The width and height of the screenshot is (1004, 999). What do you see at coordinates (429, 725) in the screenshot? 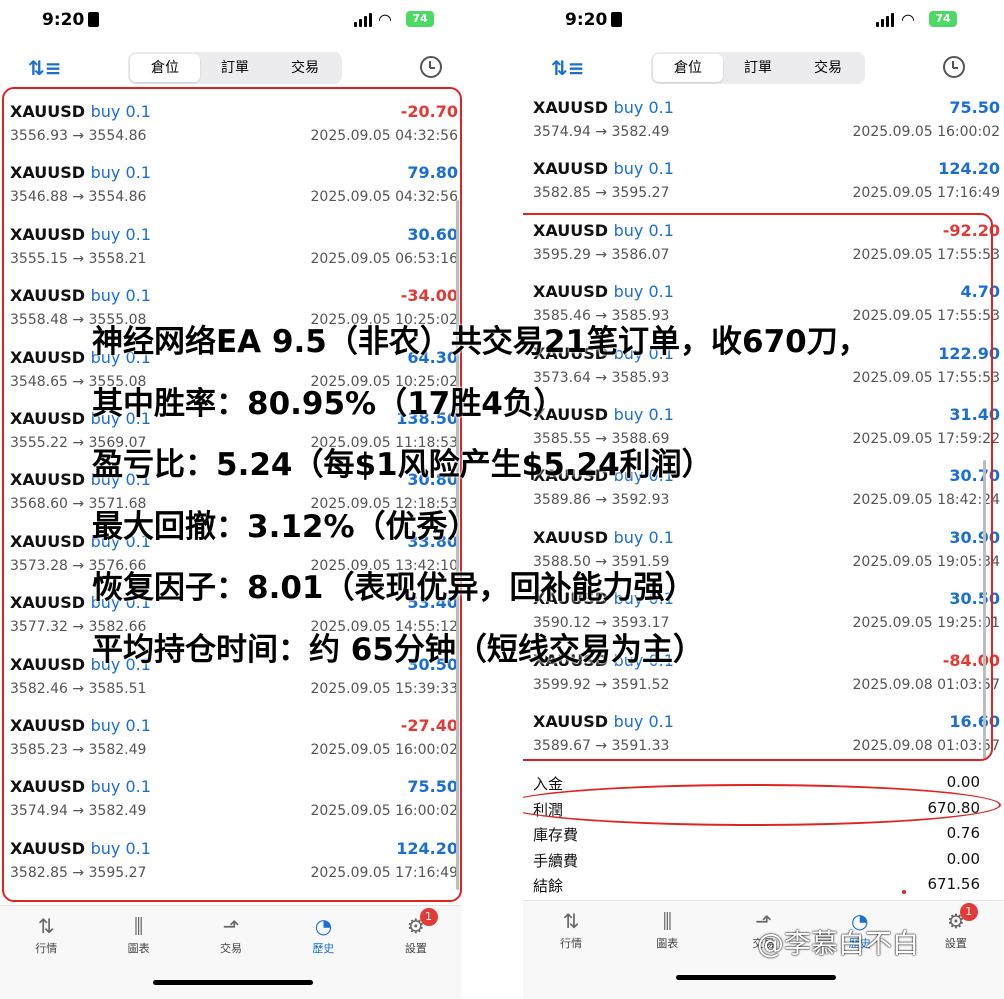
I see `trade-profit: -27.40` at bounding box center [429, 725].